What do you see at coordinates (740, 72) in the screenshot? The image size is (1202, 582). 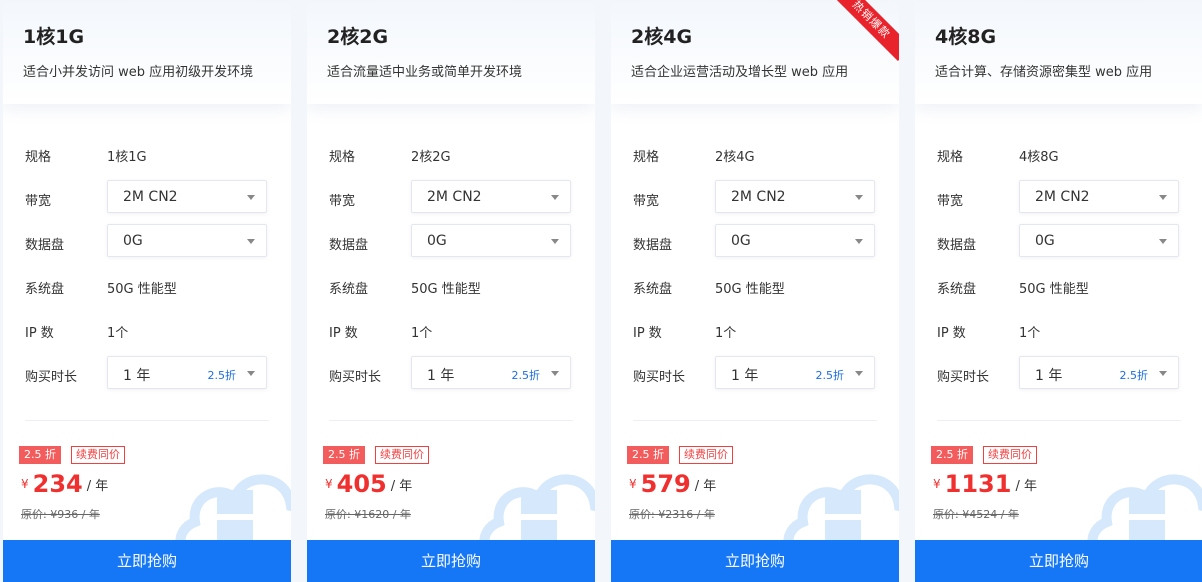 I see `plan-description: 适合企业运营活动及增长型 web 应用` at bounding box center [740, 72].